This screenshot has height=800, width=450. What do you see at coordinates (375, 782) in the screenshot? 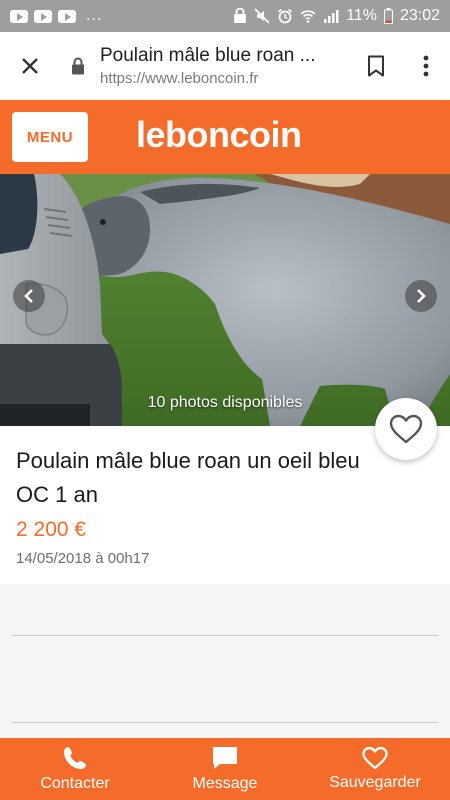
I see `save-label: Sauvegarder` at bounding box center [375, 782].